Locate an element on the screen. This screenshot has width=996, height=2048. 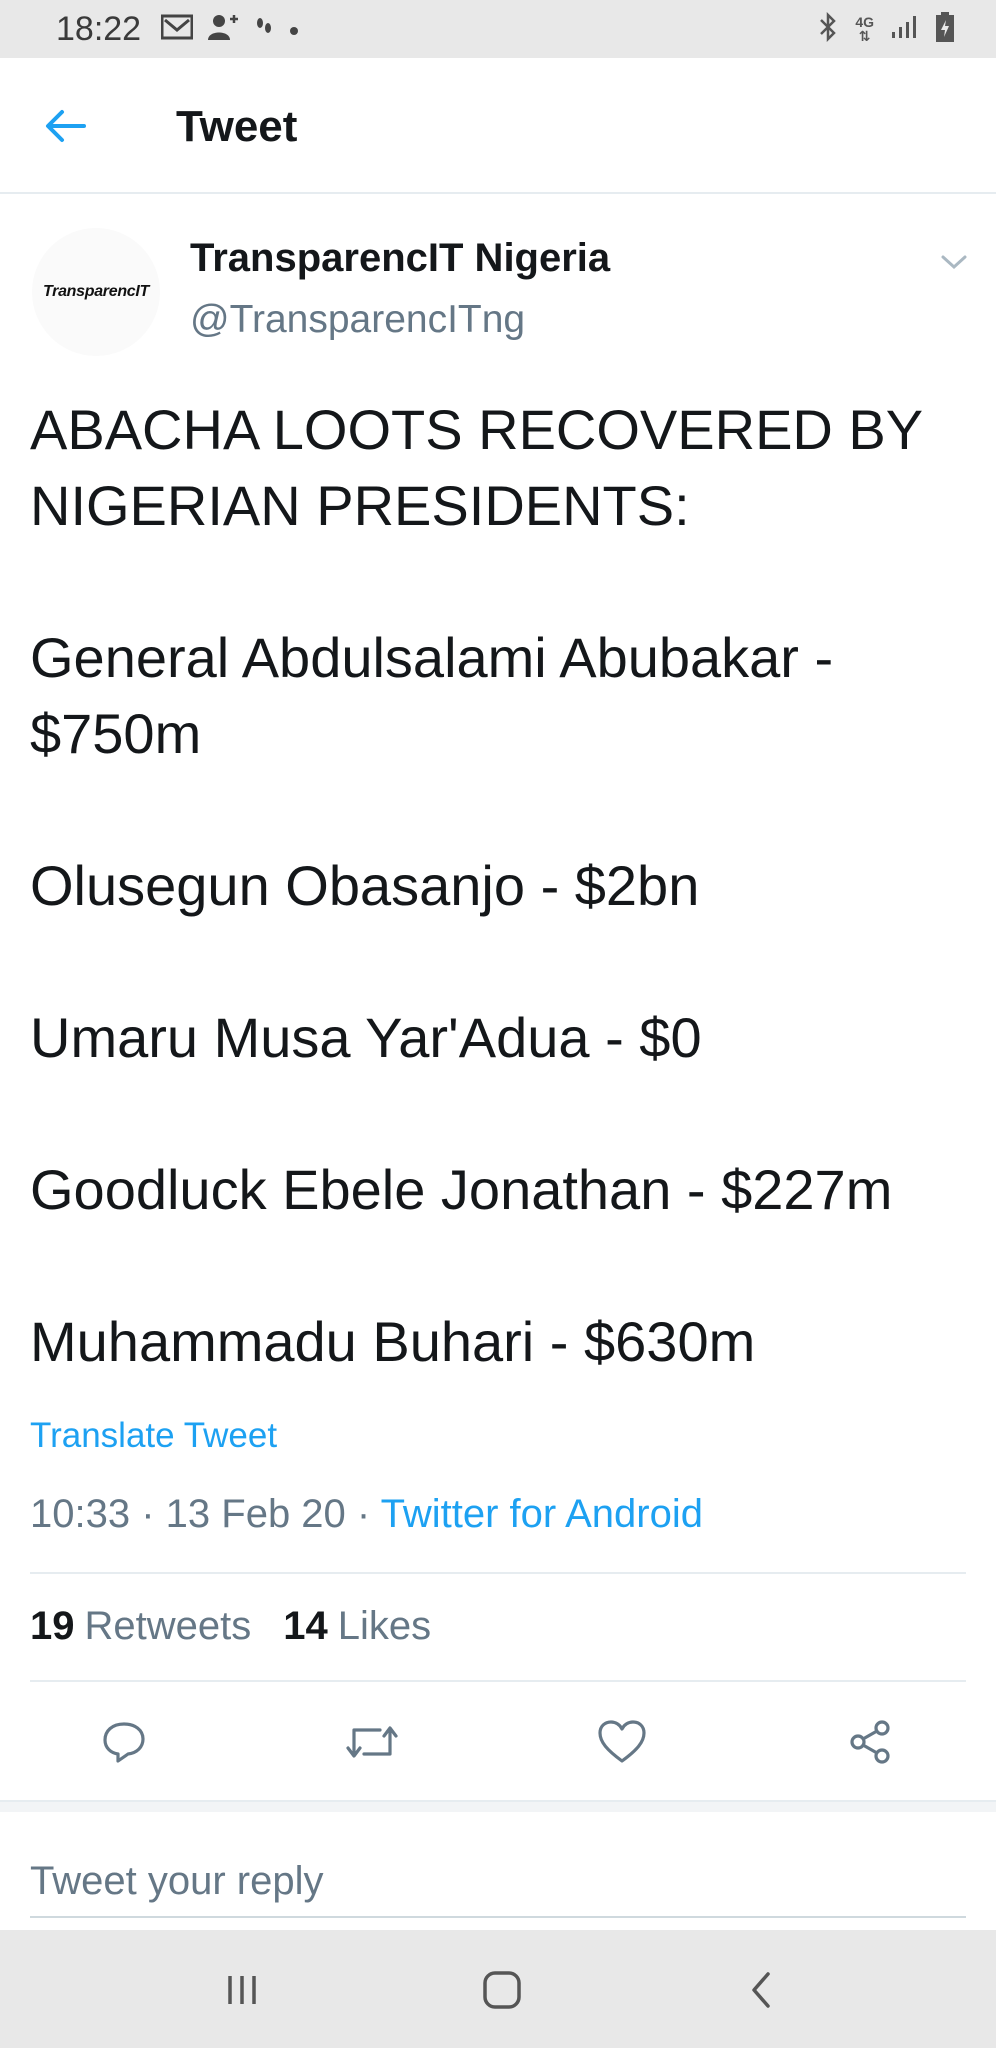
likes-count: 14 is located at coordinates (305, 1626).